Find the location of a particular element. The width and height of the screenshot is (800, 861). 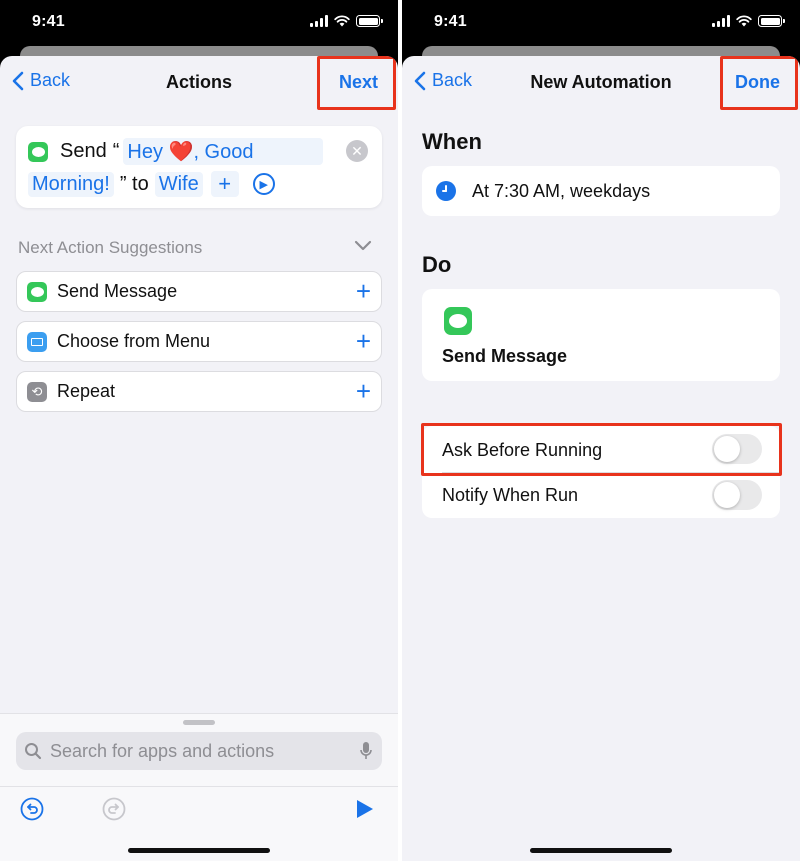

notify-when-run-row: Notify When Run is located at coordinates (601, 495).